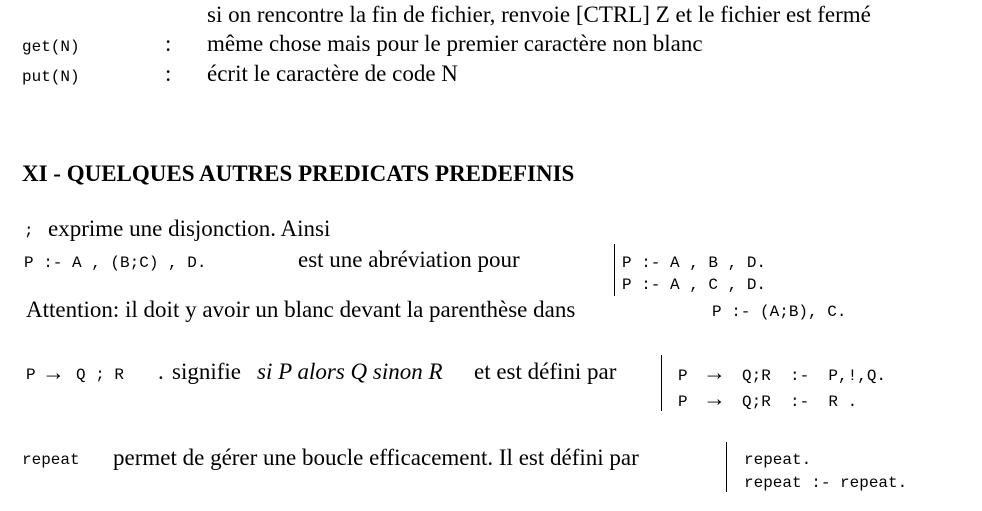 Image resolution: width=982 pixels, height=511 pixels. What do you see at coordinates (545, 371) in the screenshot?
I see `ite-defined-text: et est défini par` at bounding box center [545, 371].